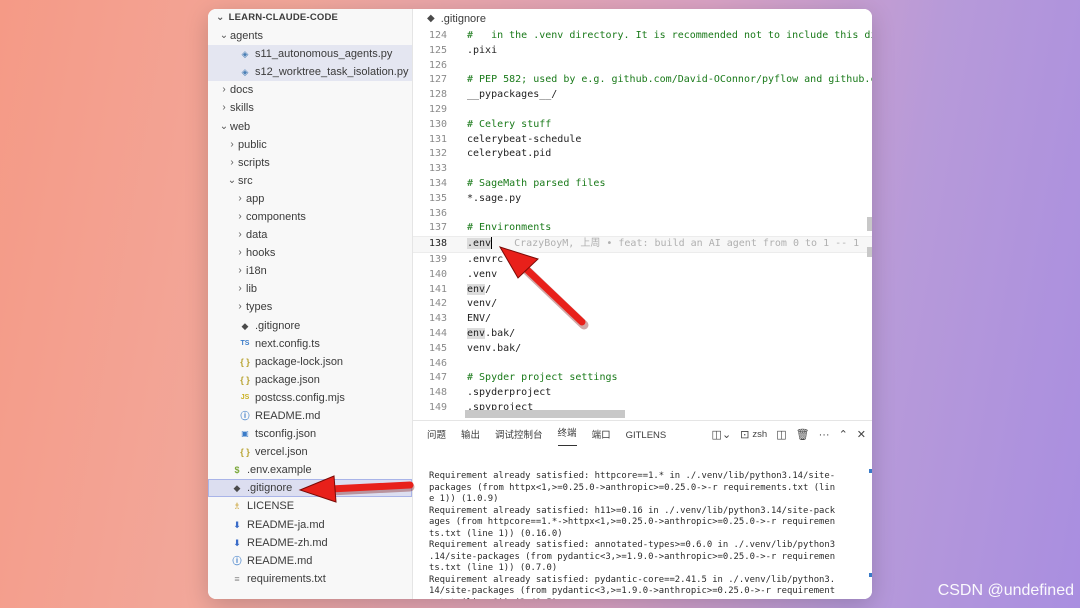  I want to click on tree-file: JS postcss.config.mjs, so click(310, 398).